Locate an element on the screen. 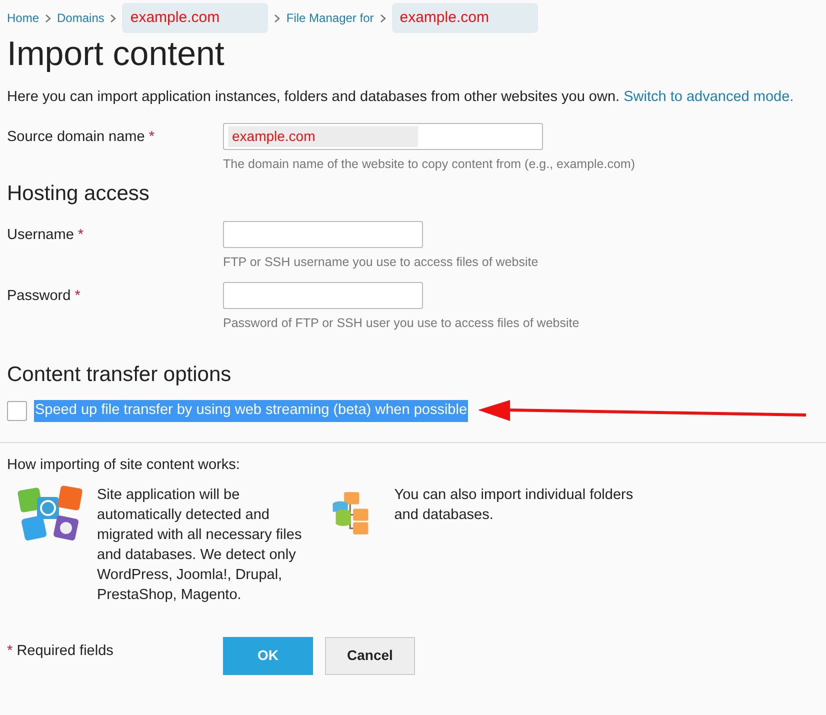 This screenshot has height=715, width=826. checkbox is located at coordinates (17, 410).